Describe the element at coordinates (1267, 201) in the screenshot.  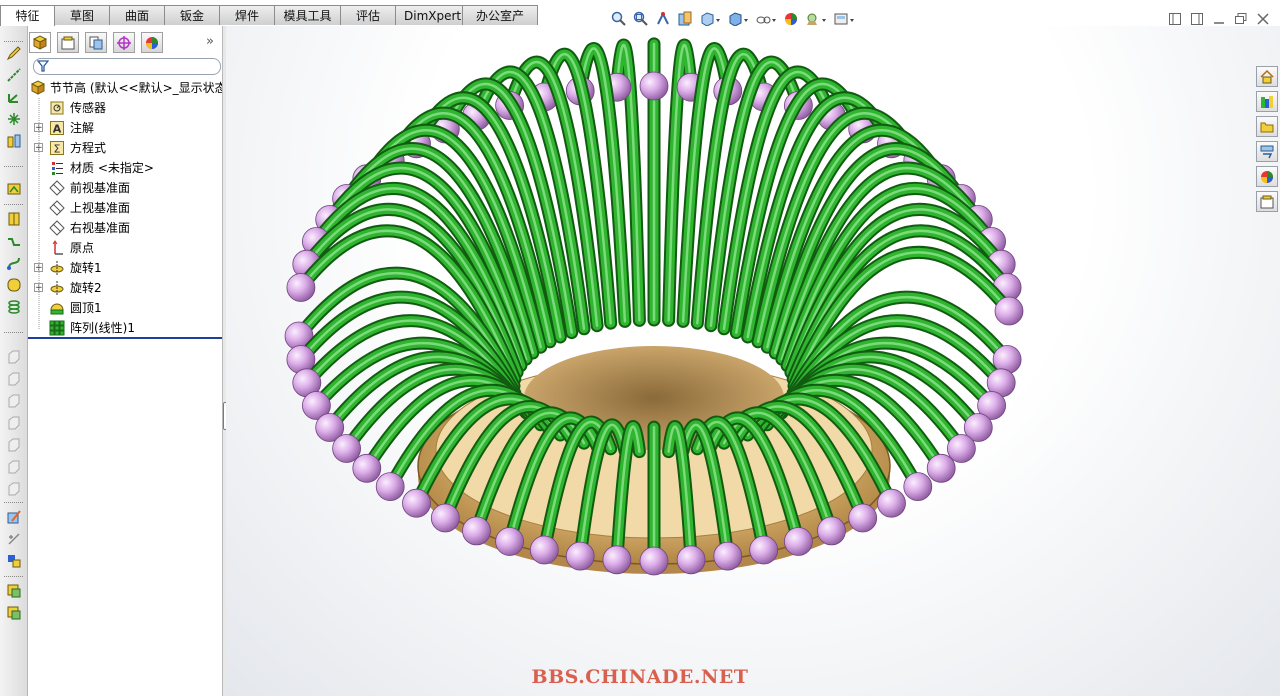
I see `custom-properties-icon` at that location.